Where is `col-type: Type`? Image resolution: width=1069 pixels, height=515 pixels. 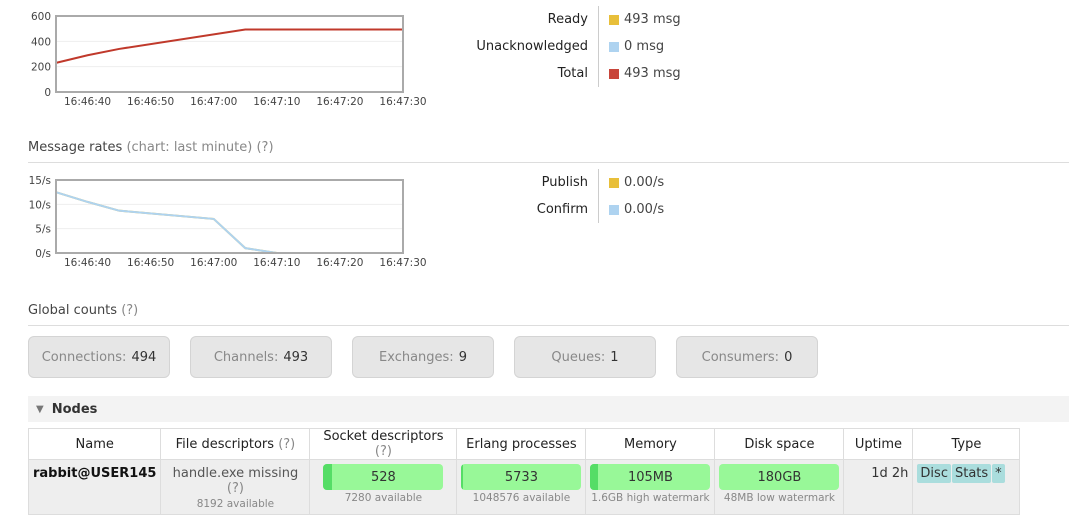 col-type: Type is located at coordinates (966, 444).